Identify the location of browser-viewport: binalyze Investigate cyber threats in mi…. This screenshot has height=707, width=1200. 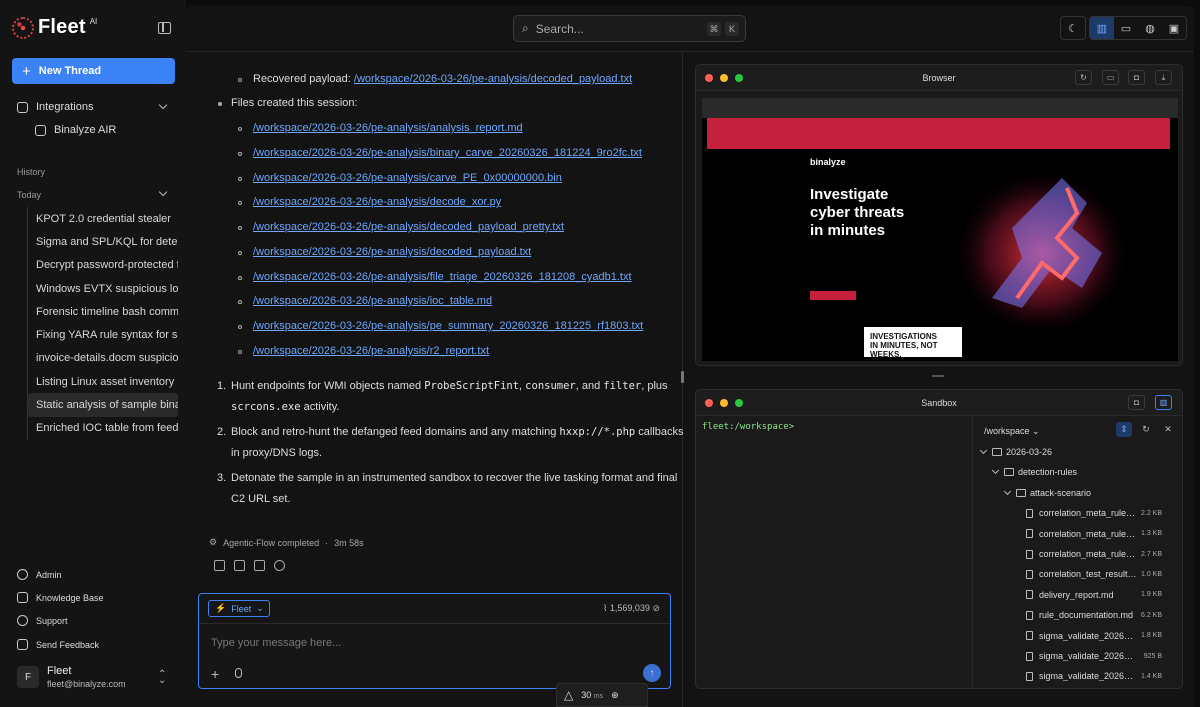
(940, 229).